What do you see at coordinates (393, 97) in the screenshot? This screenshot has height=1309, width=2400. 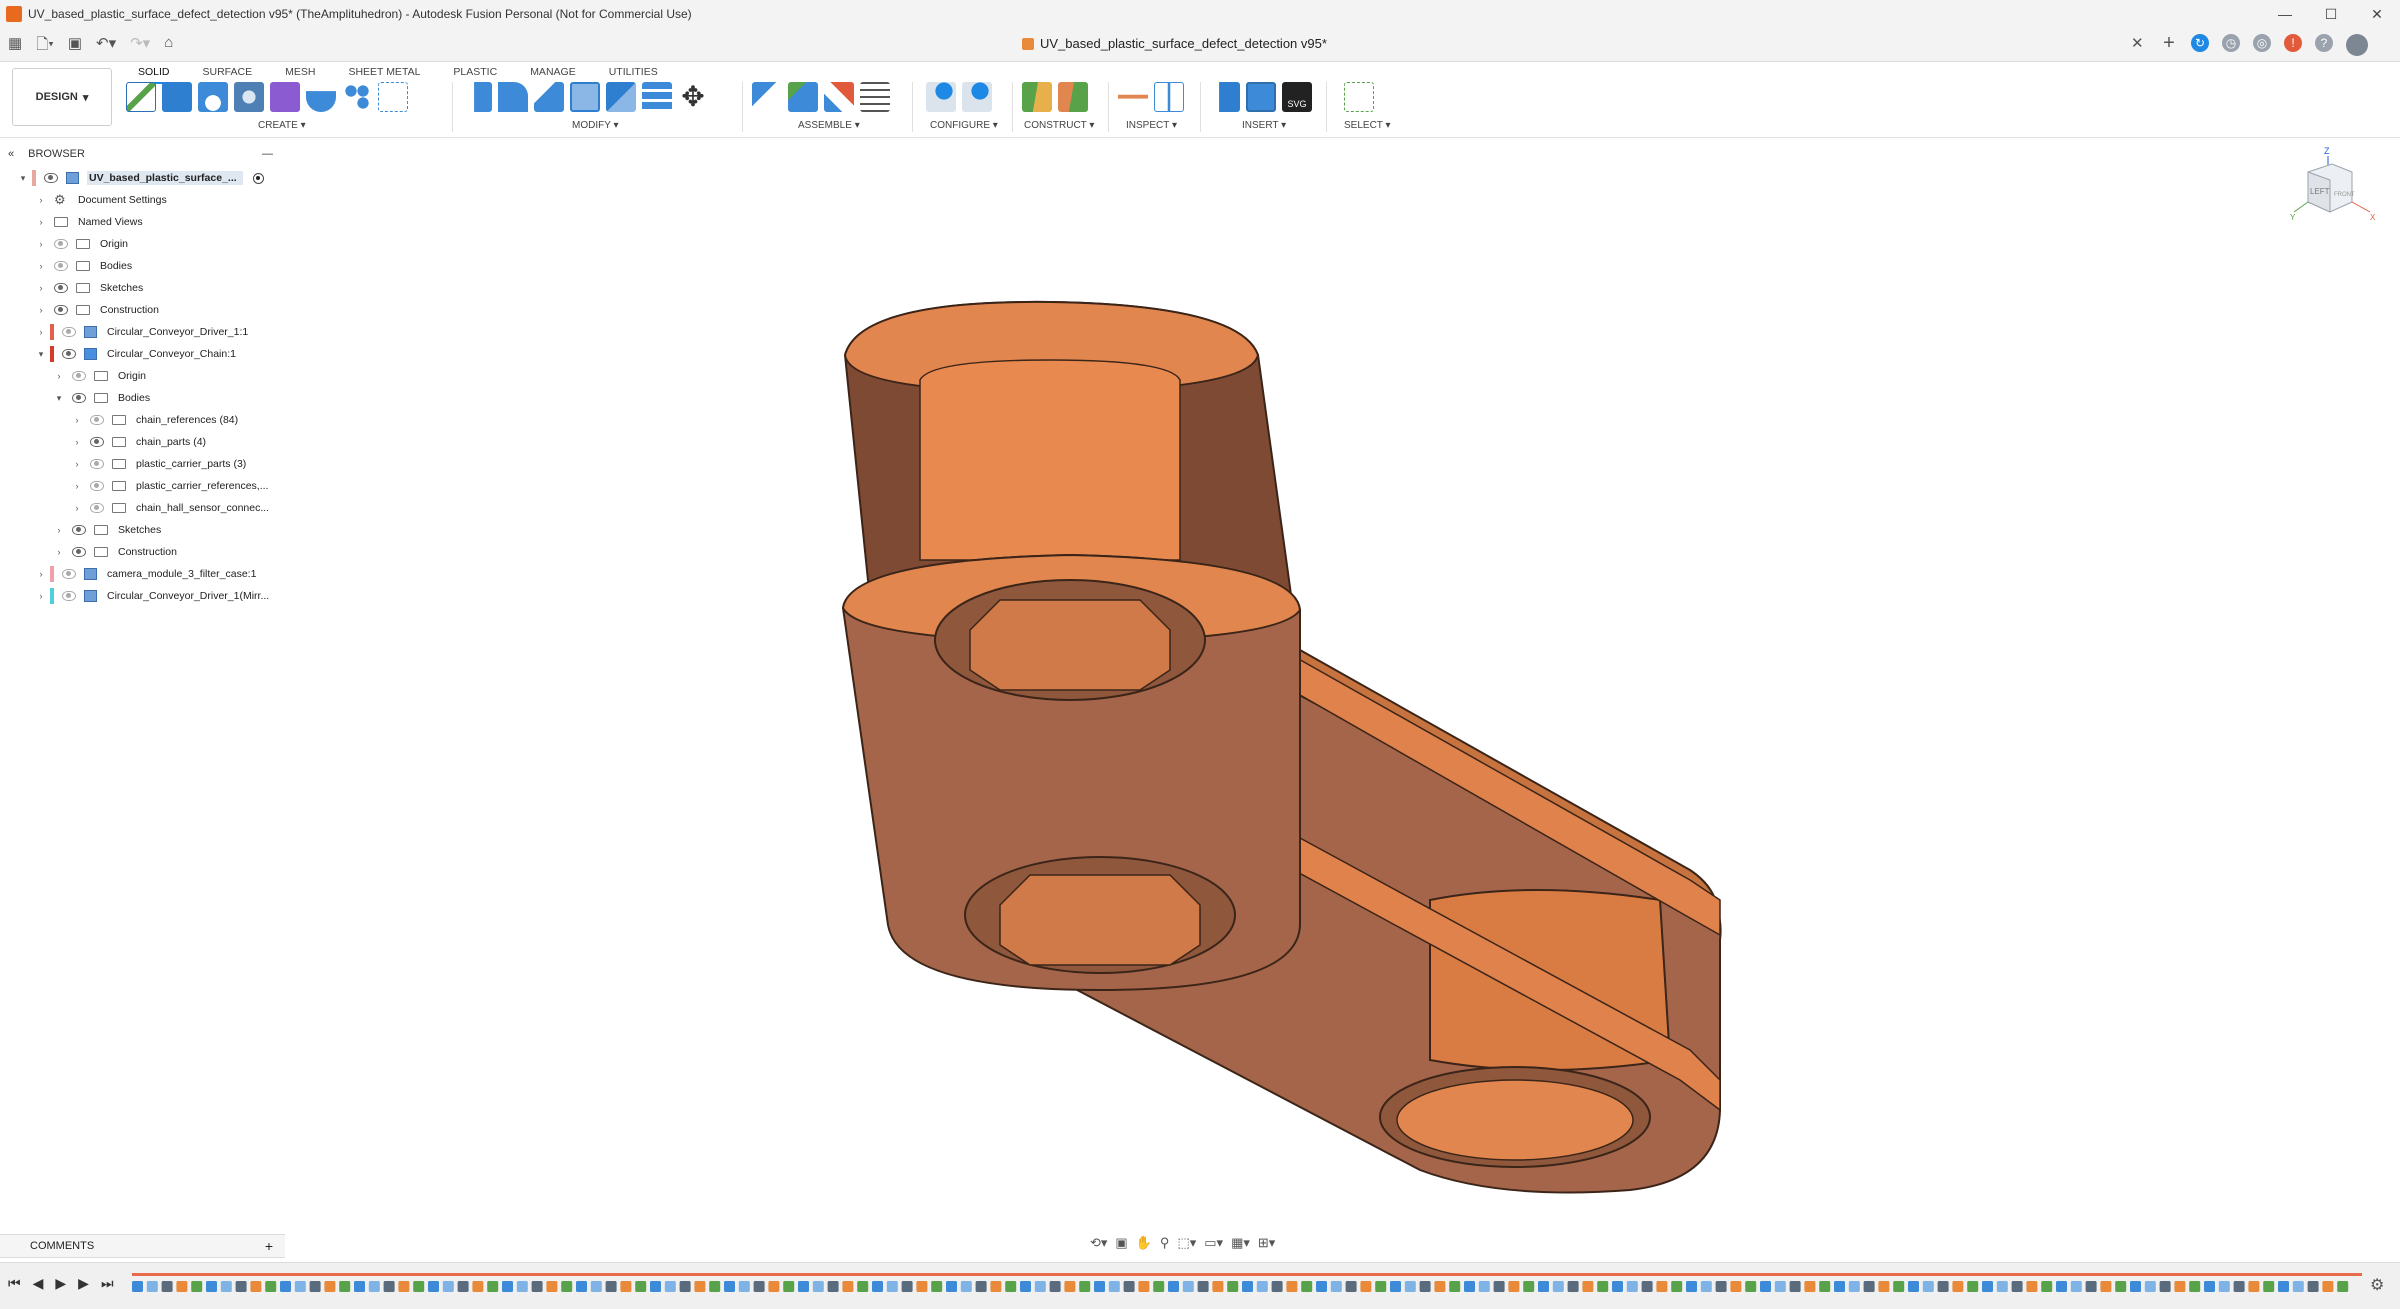 I see `mirror-icon` at bounding box center [393, 97].